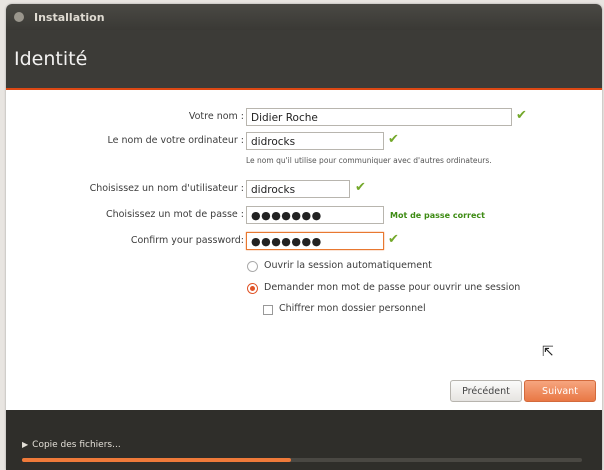 The height and width of the screenshot is (470, 604). What do you see at coordinates (252, 266) in the screenshot?
I see `auto-login-radio` at bounding box center [252, 266].